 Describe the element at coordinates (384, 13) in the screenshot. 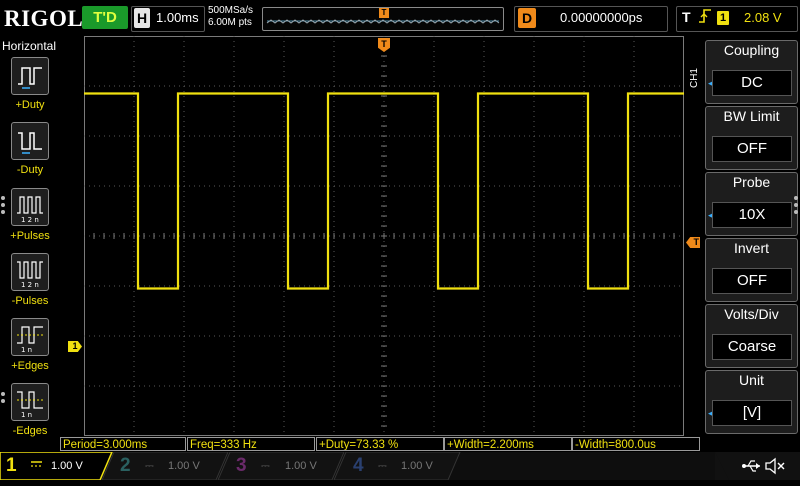

I see `trigger-position-marker: T` at that location.